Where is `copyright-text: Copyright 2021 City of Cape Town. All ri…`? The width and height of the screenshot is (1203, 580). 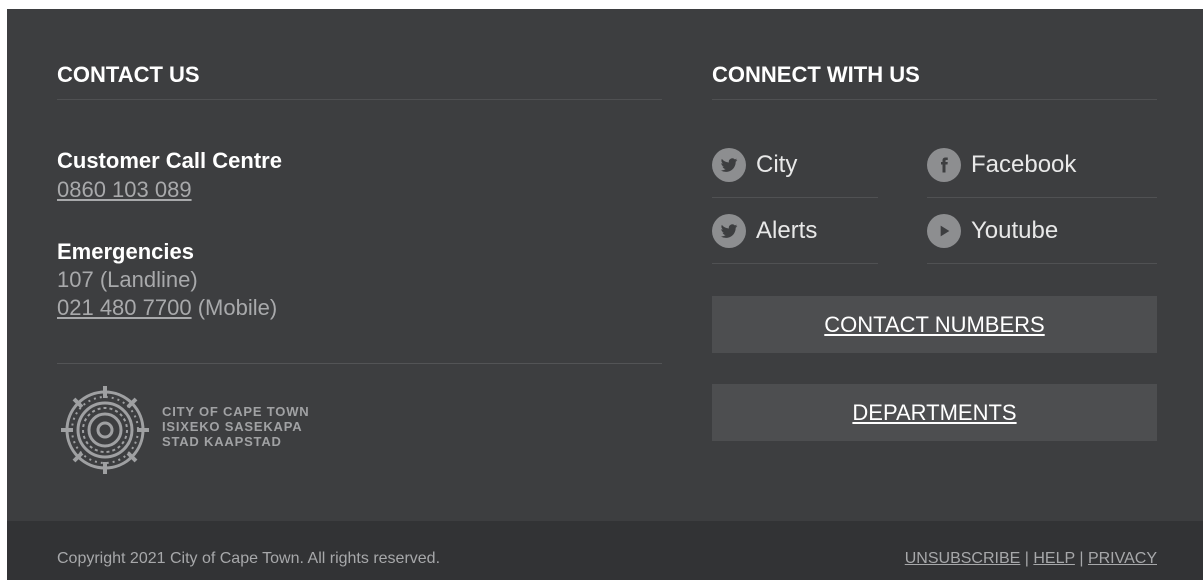
copyright-text: Copyright 2021 City of Cape Town. All ri… is located at coordinates (249, 558).